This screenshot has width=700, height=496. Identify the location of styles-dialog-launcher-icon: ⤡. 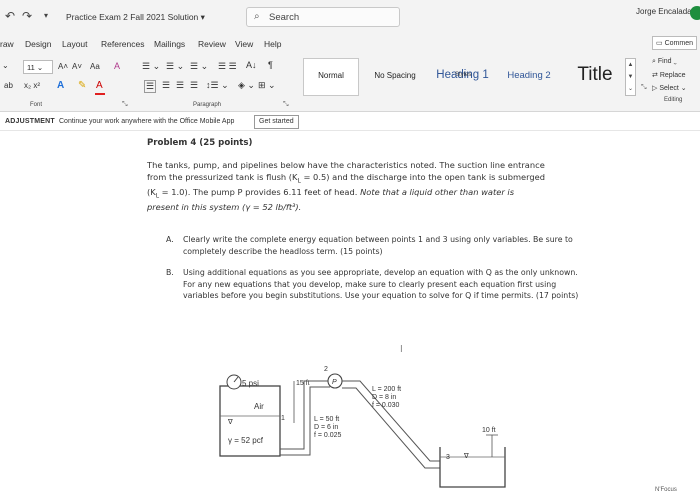
(644, 88).